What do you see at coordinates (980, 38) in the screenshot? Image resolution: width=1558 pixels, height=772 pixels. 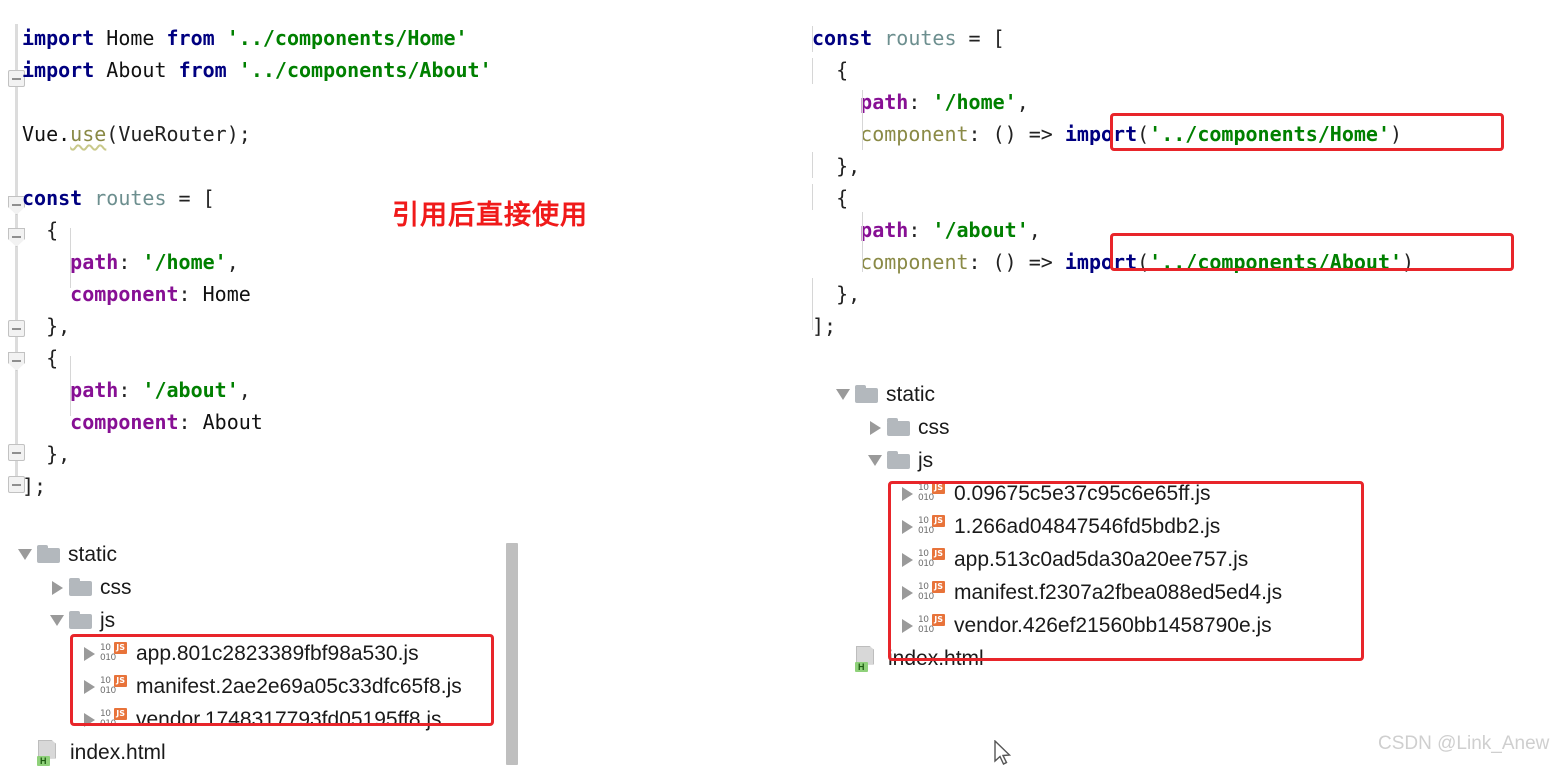 I see `code-token: = [` at bounding box center [980, 38].